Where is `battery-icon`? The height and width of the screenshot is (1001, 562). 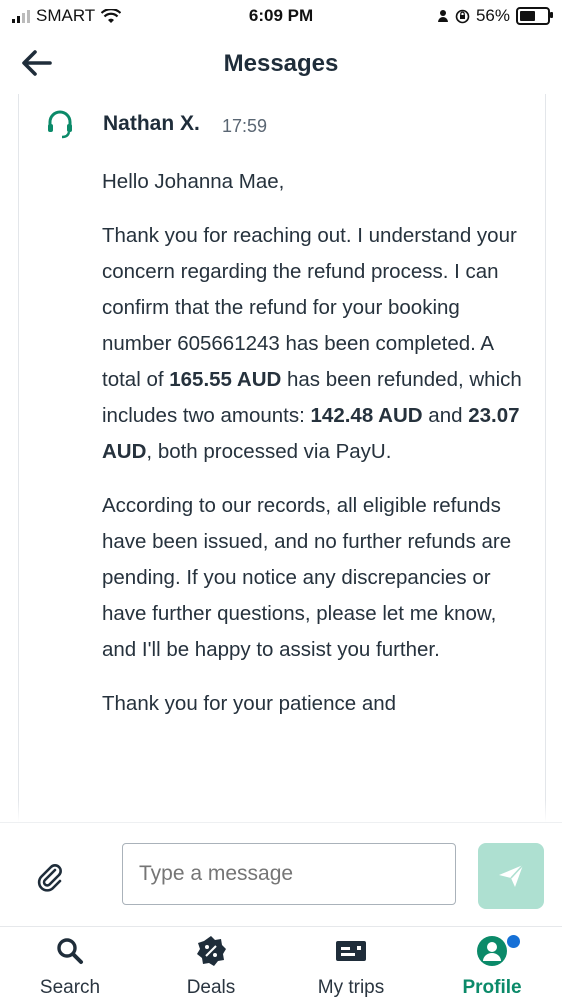 battery-icon is located at coordinates (534, 16).